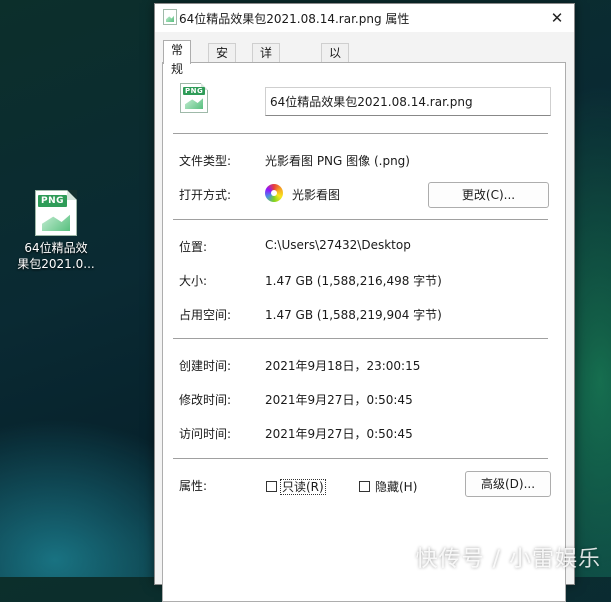 This screenshot has width=611, height=602. I want to click on title-bar: 64位精品效果包2021.08.14.rar.png 属性 ✕, so click(364, 18).